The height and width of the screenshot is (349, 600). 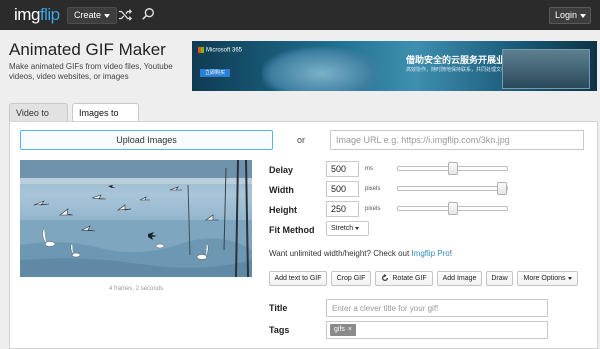 I want to click on tag-chip: gifs ×, so click(x=343, y=330).